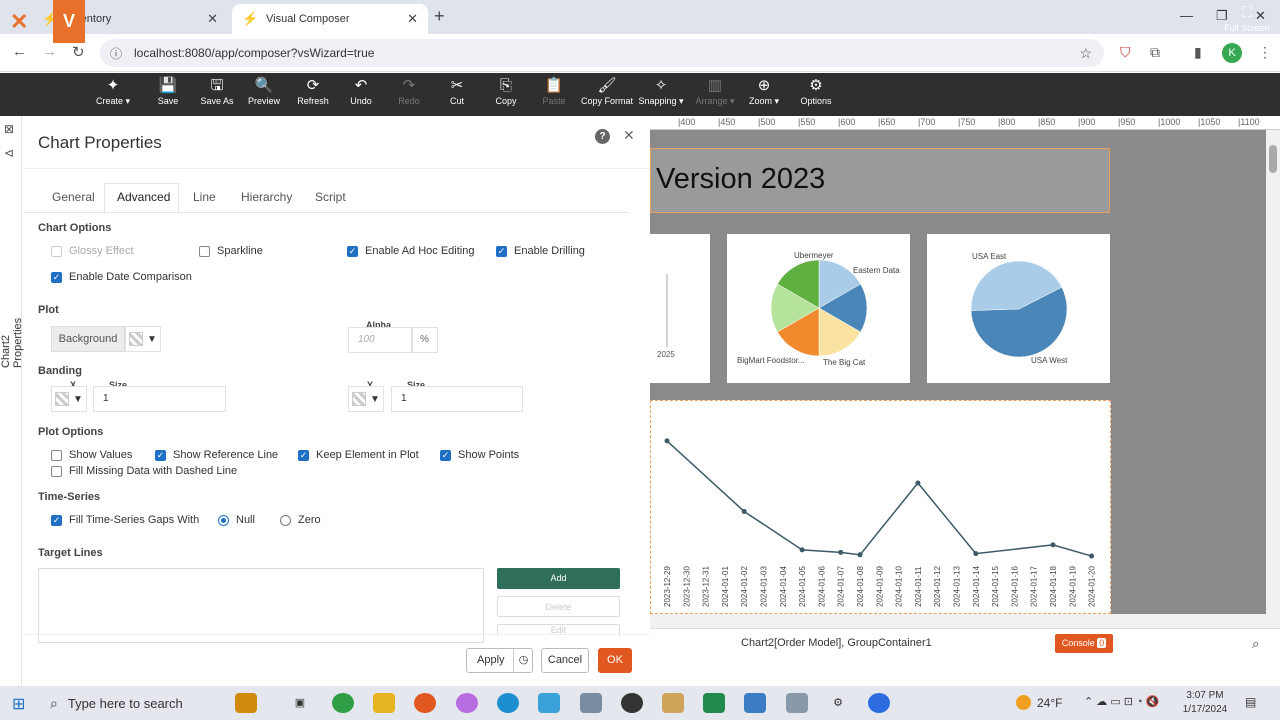 This screenshot has width=1280, height=720. I want to click on cancel-button: Cancel, so click(565, 660).